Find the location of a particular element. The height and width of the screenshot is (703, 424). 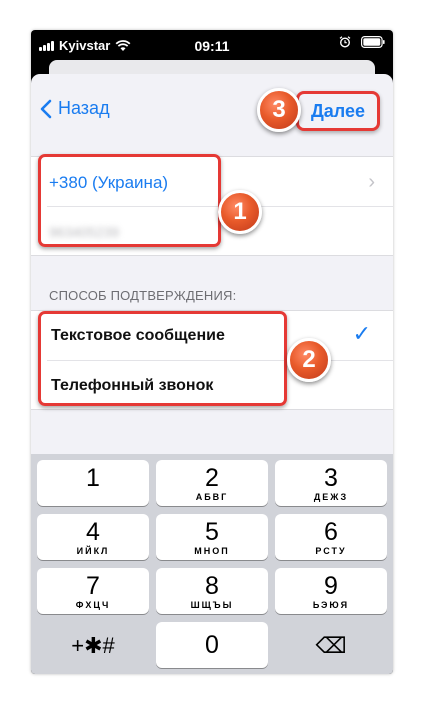

key-6: 6 РСТУ is located at coordinates (331, 537).